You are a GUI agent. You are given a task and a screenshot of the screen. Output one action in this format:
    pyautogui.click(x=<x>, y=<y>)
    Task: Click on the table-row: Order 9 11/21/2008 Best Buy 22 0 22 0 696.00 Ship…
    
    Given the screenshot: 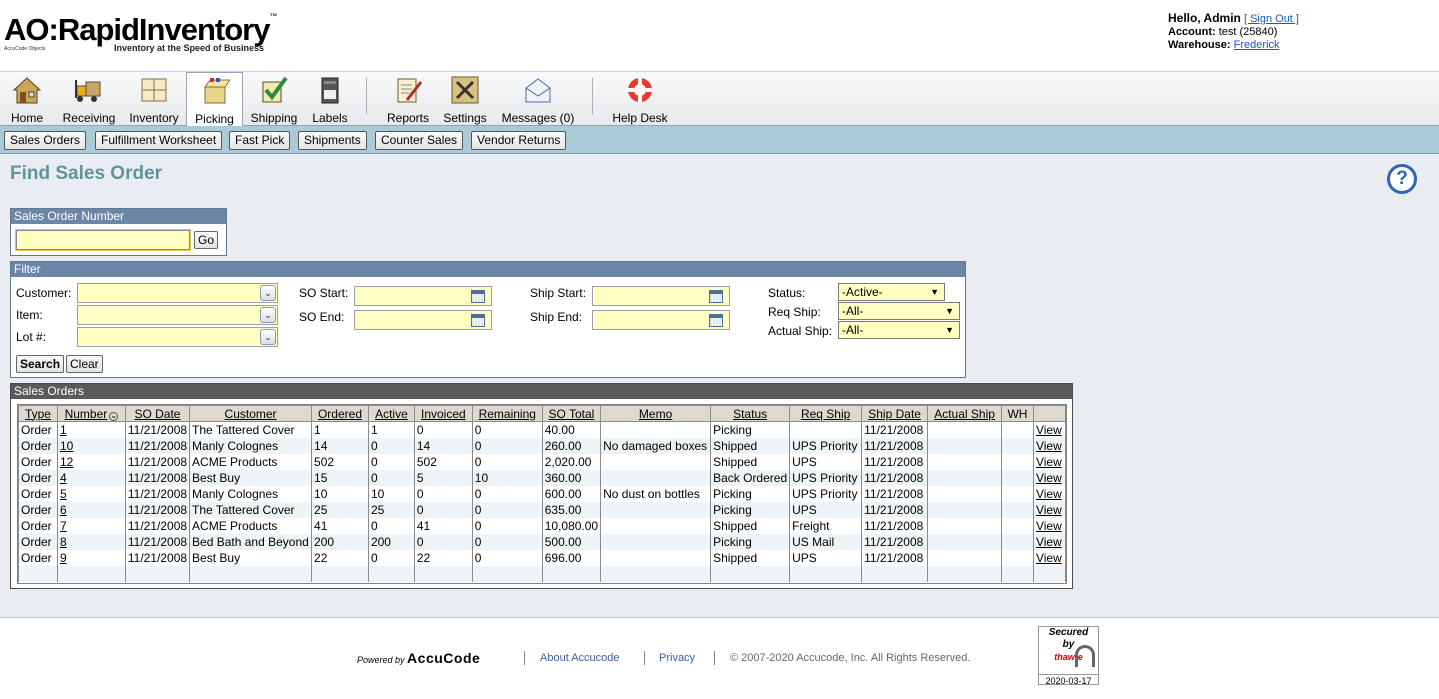 What is the action you would take?
    pyautogui.click(x=542, y=557)
    